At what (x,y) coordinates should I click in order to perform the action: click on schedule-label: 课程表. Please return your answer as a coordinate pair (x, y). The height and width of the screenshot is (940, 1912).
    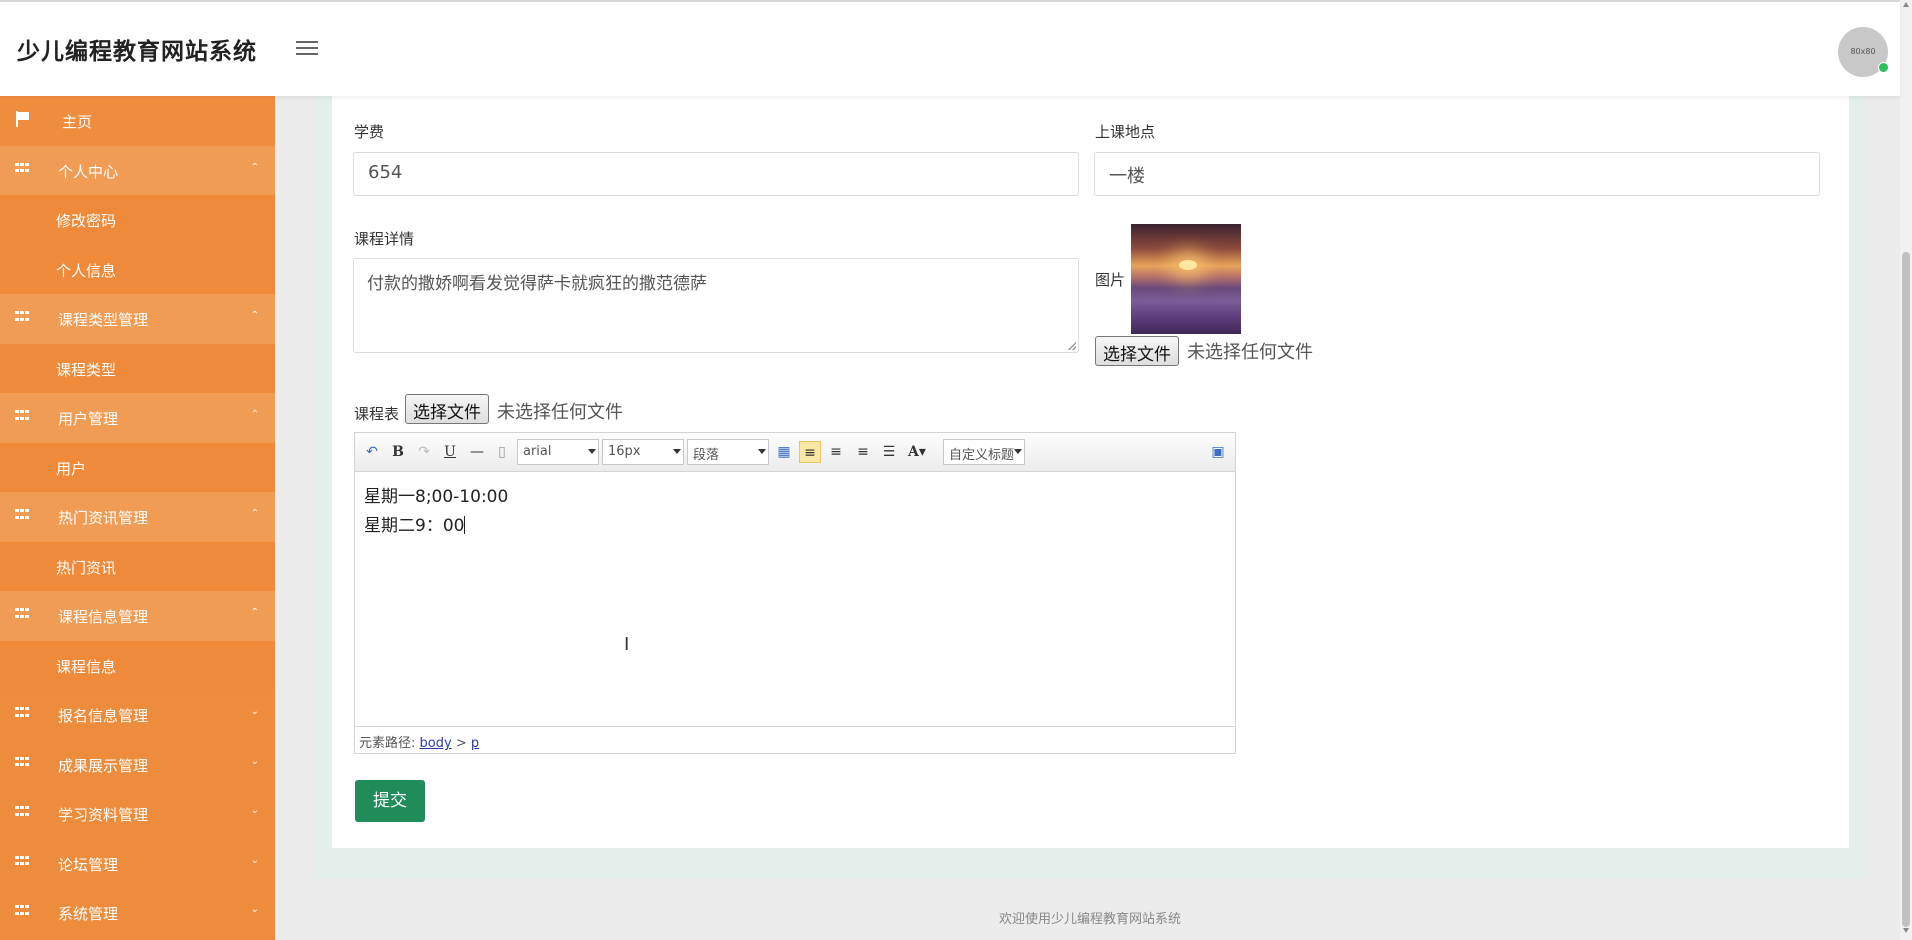
    Looking at the image, I should click on (377, 414).